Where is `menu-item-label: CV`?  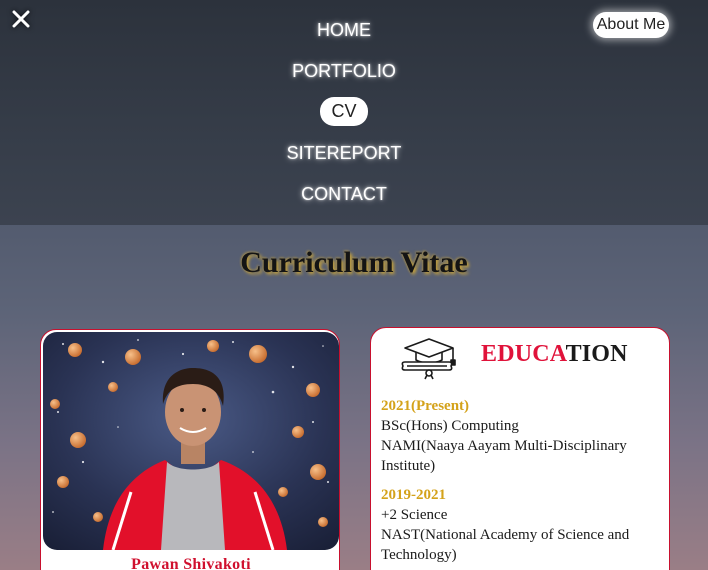 menu-item-label: CV is located at coordinates (344, 111).